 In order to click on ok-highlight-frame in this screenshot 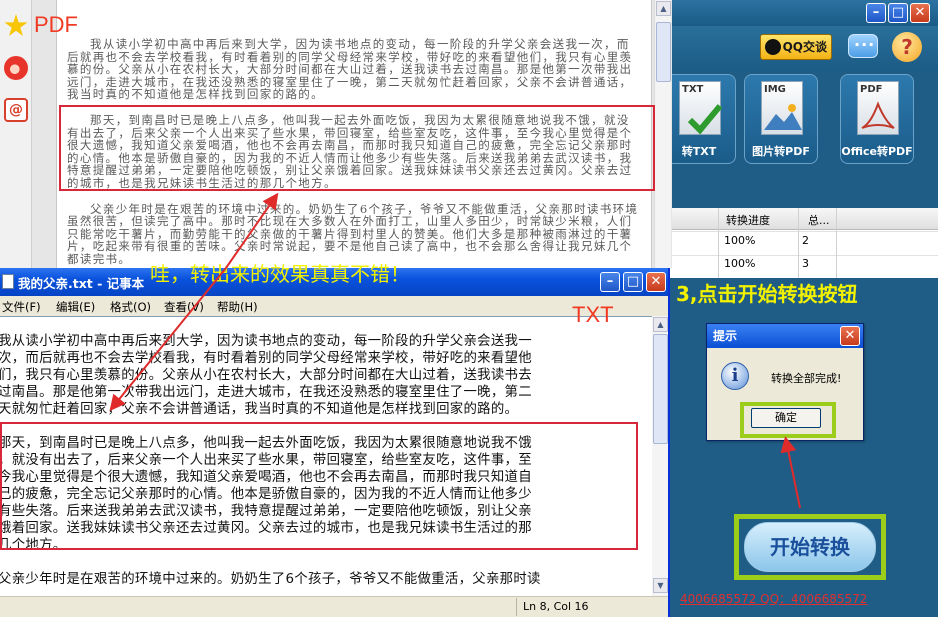, I will do `click(788, 420)`.